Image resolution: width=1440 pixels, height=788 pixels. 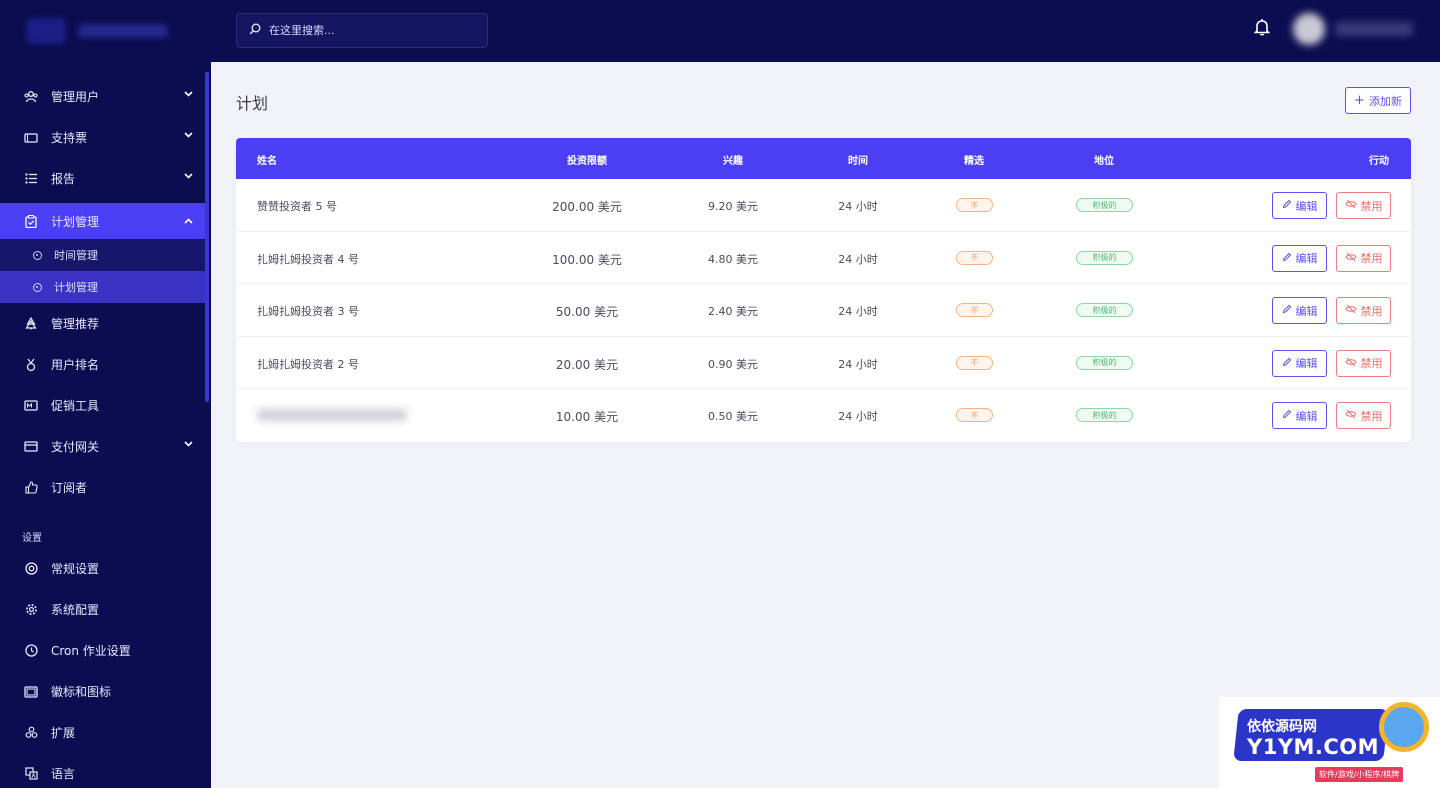 What do you see at coordinates (75, 569) in the screenshot?
I see `sidebar-item-label: 常规设置` at bounding box center [75, 569].